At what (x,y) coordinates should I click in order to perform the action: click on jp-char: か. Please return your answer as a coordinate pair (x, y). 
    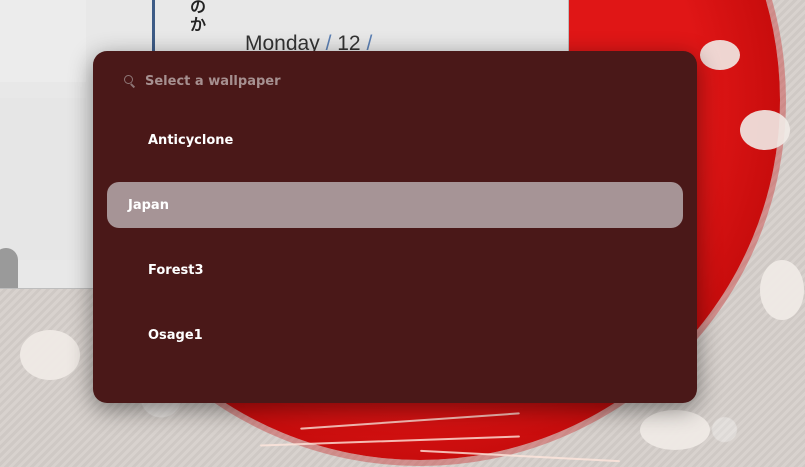
    Looking at the image, I should click on (198, 24).